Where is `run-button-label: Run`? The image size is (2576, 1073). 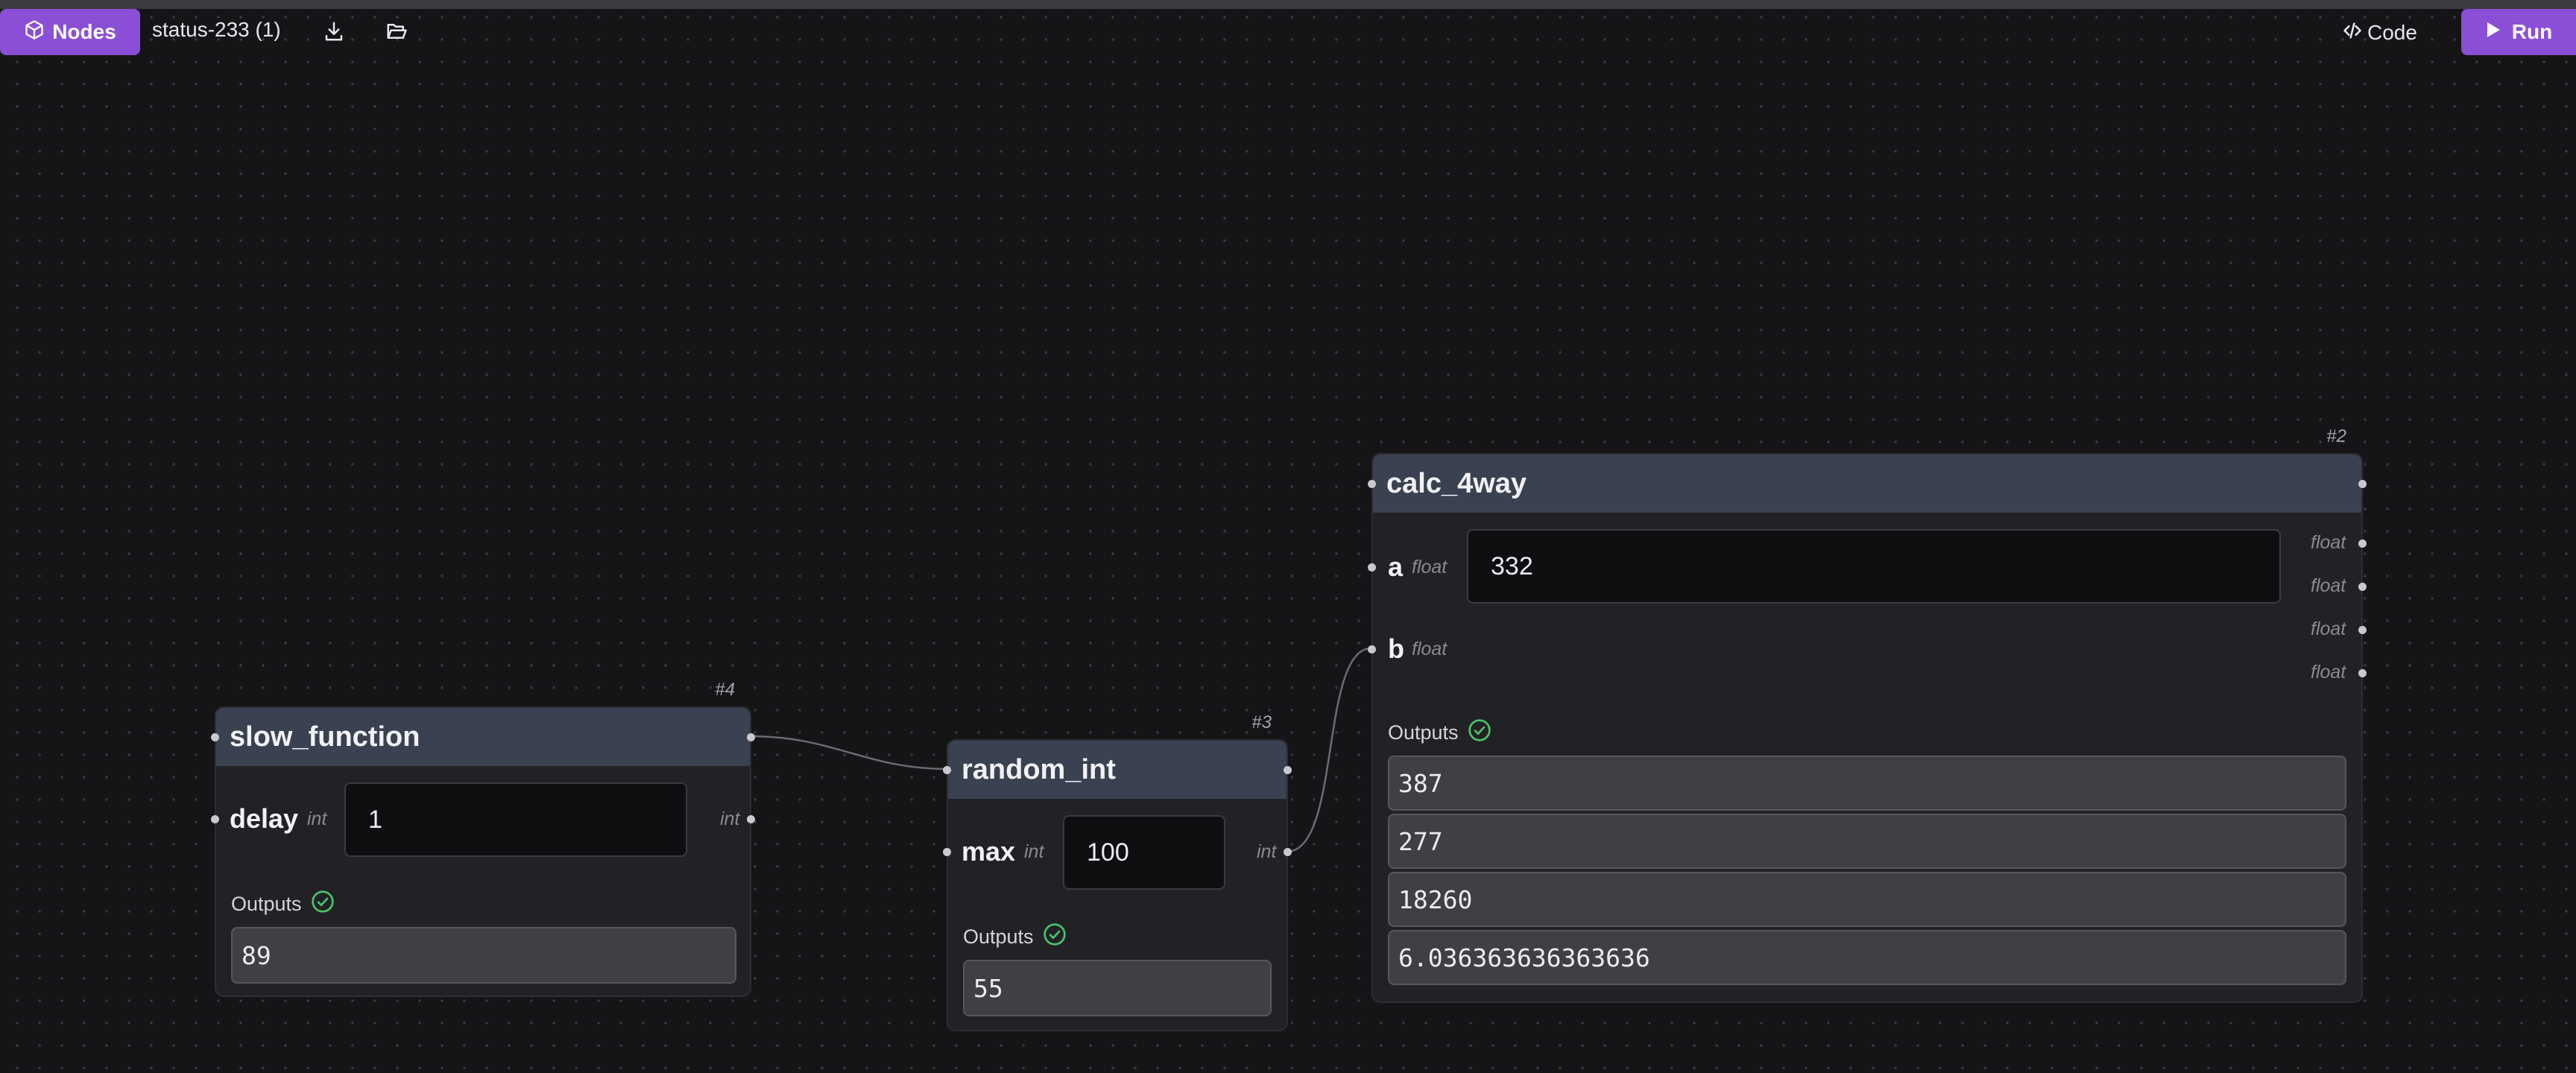 run-button-label: Run is located at coordinates (2532, 31).